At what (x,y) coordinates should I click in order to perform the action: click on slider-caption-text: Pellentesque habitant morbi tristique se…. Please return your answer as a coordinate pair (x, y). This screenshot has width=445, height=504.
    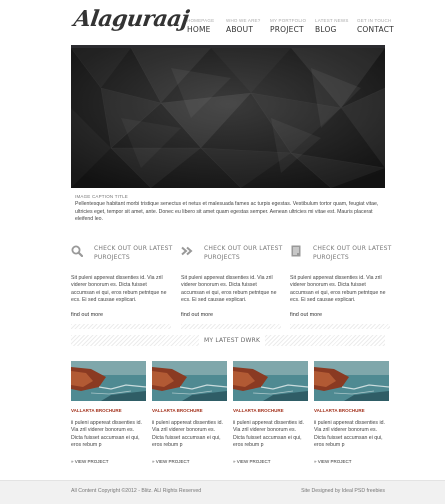
    Looking at the image, I should click on (227, 211).